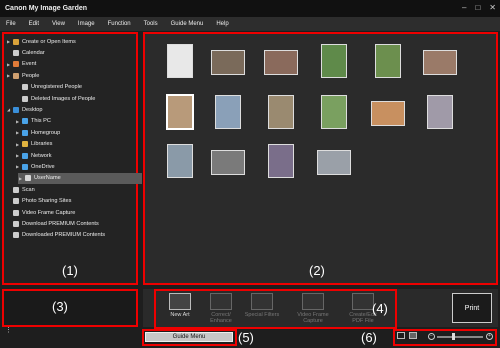  What do you see at coordinates (25, 87) in the screenshot?
I see `unregistered-people-icon` at bounding box center [25, 87].